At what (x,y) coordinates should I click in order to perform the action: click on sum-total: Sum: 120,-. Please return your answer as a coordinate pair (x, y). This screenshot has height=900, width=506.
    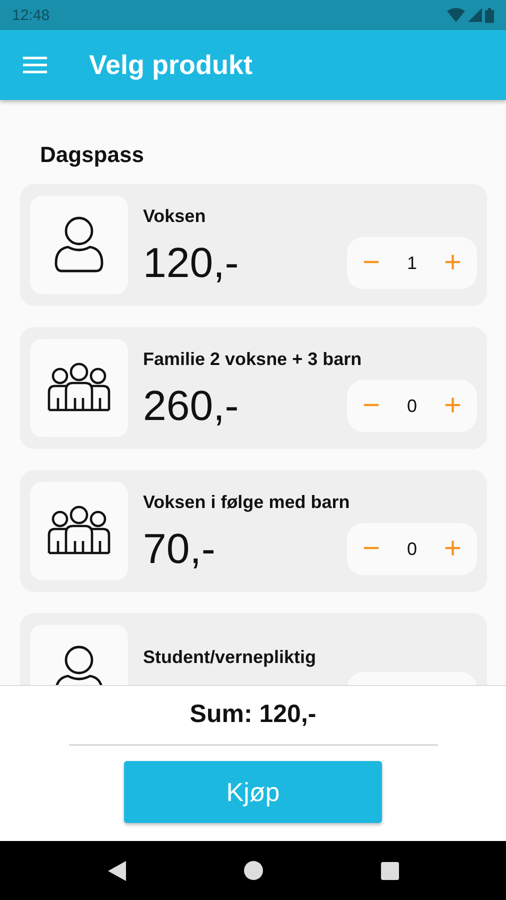
    Looking at the image, I should click on (253, 714).